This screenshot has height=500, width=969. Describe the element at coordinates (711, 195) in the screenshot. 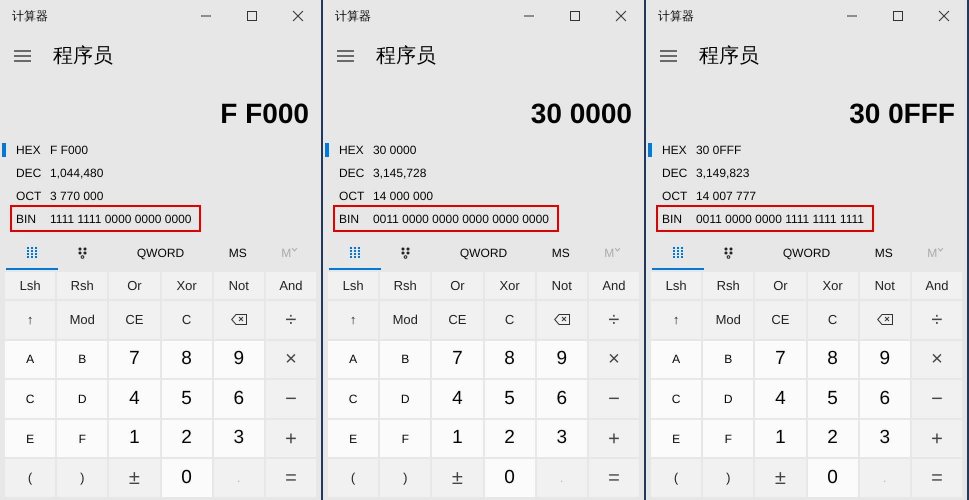

I see `radix-row: OCT 14 007 777` at that location.